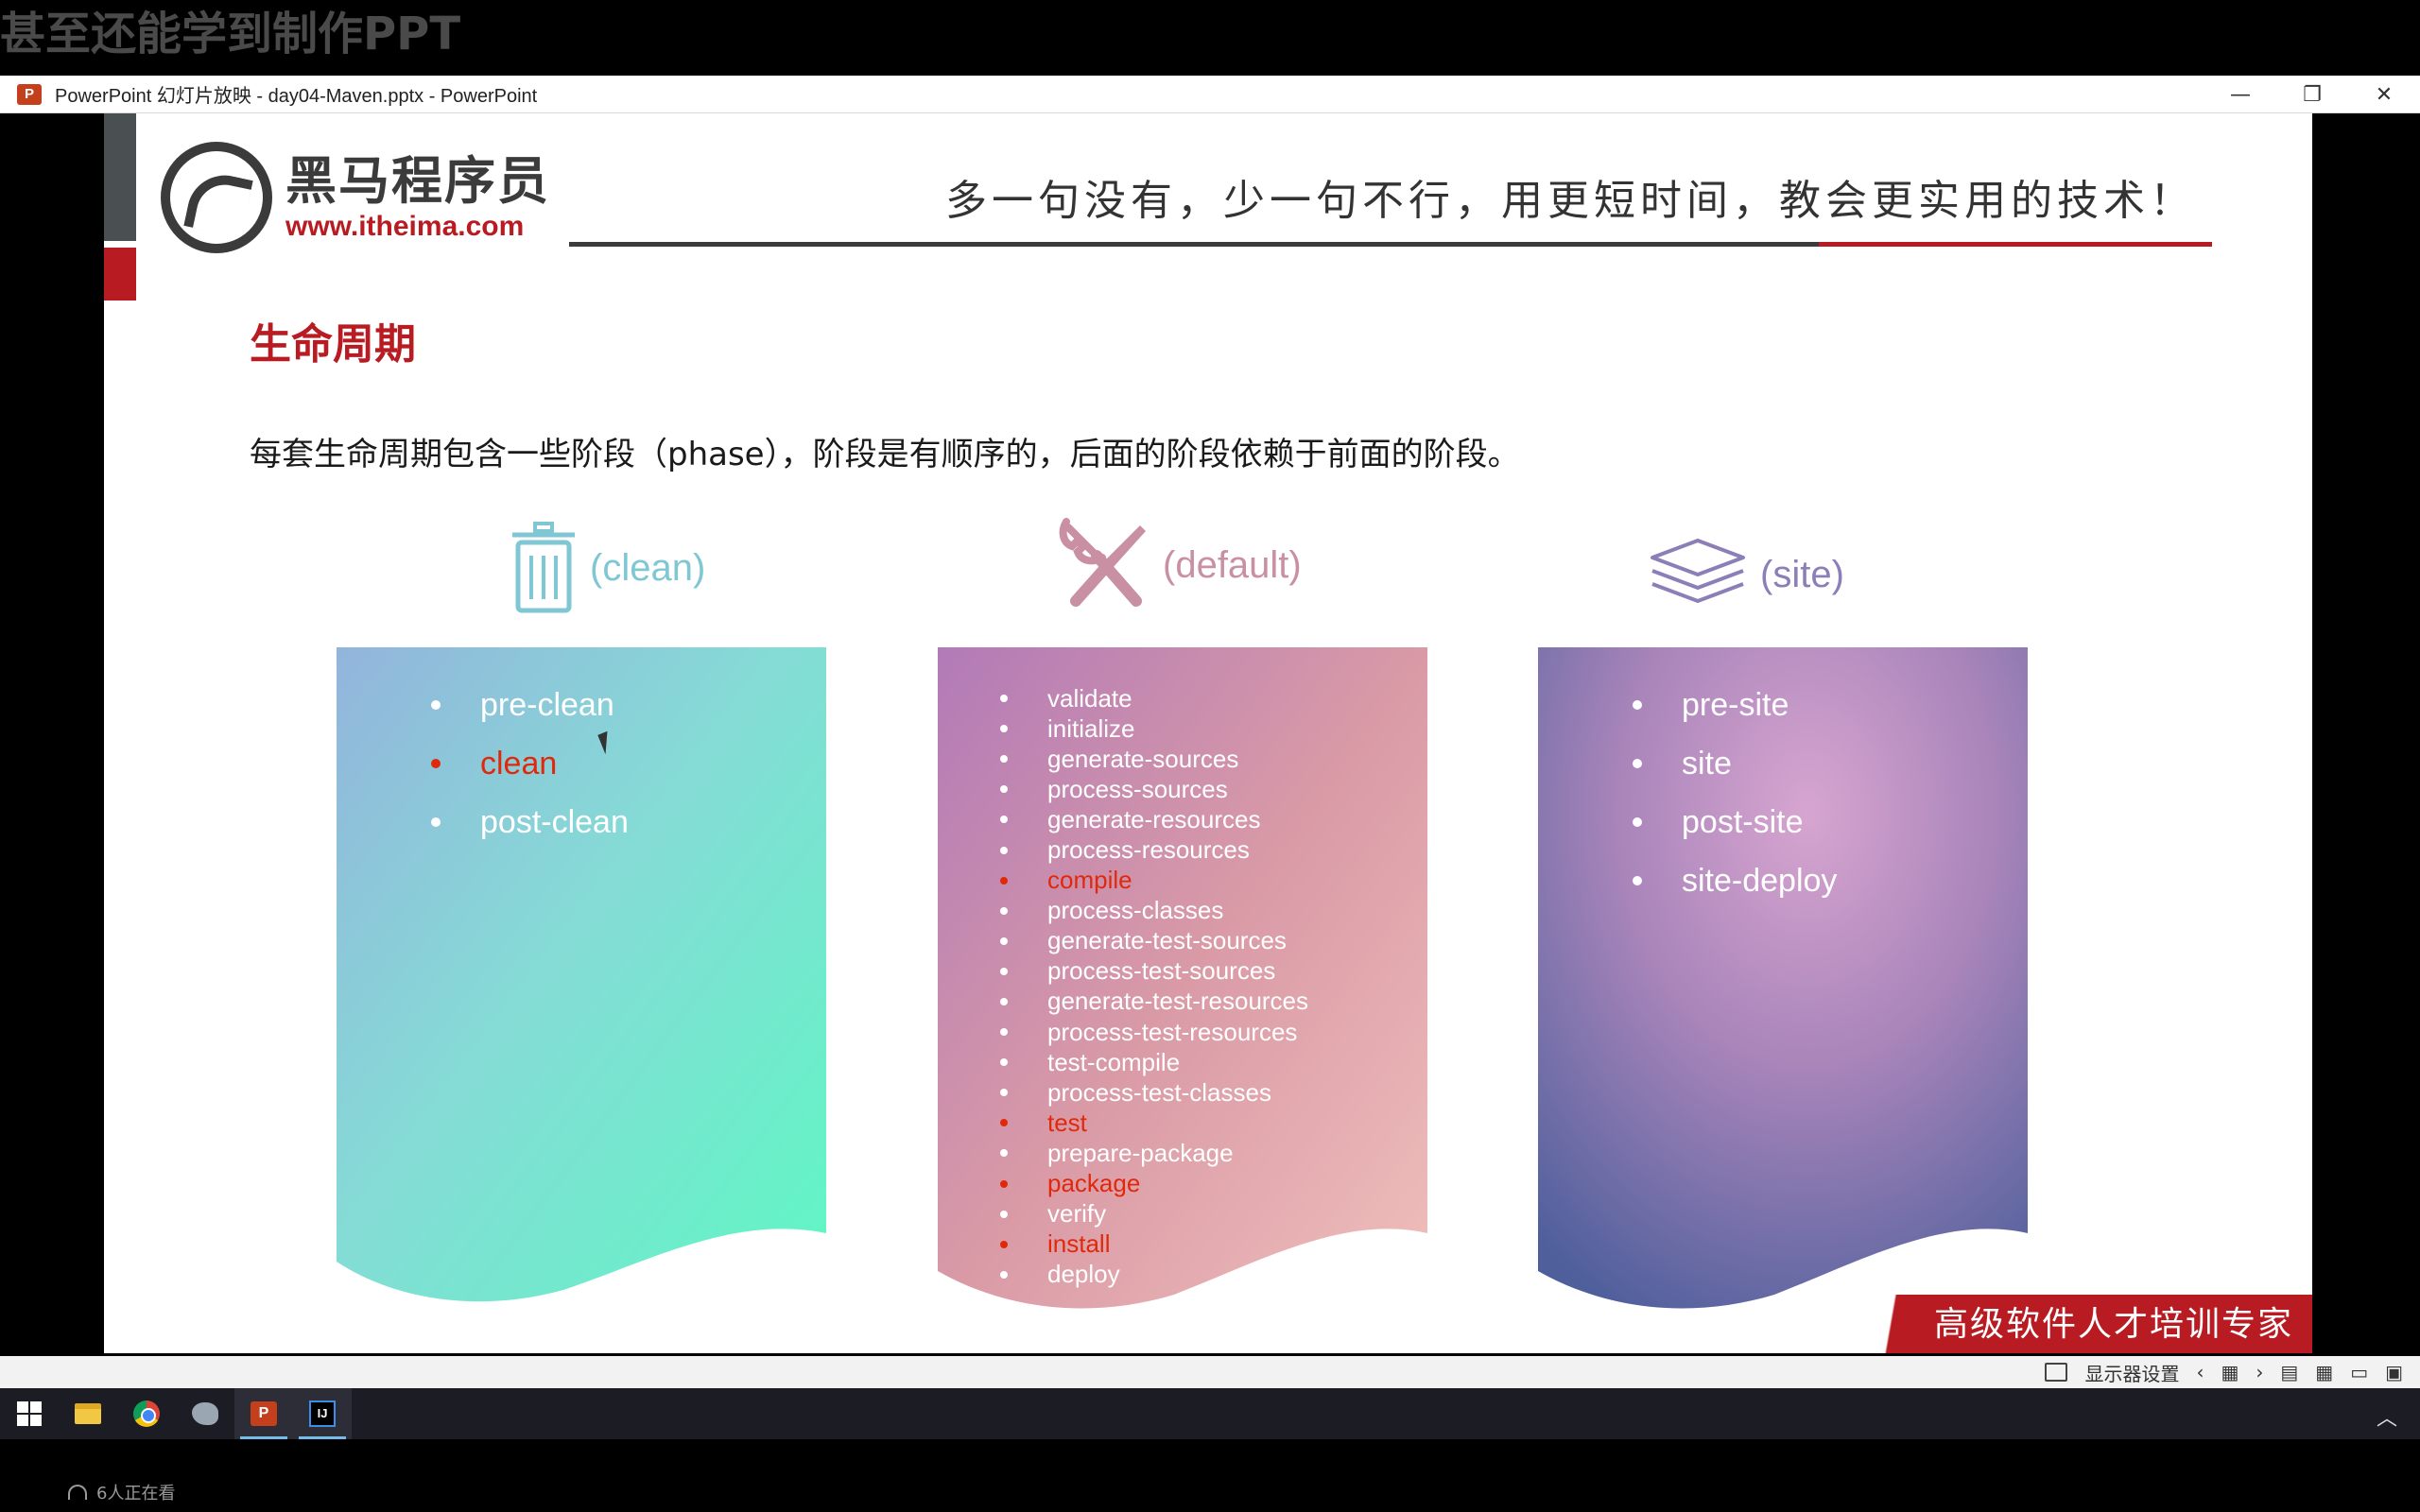 This screenshot has height=1512, width=2420. I want to click on phase-item: process-sources, so click(1154, 789).